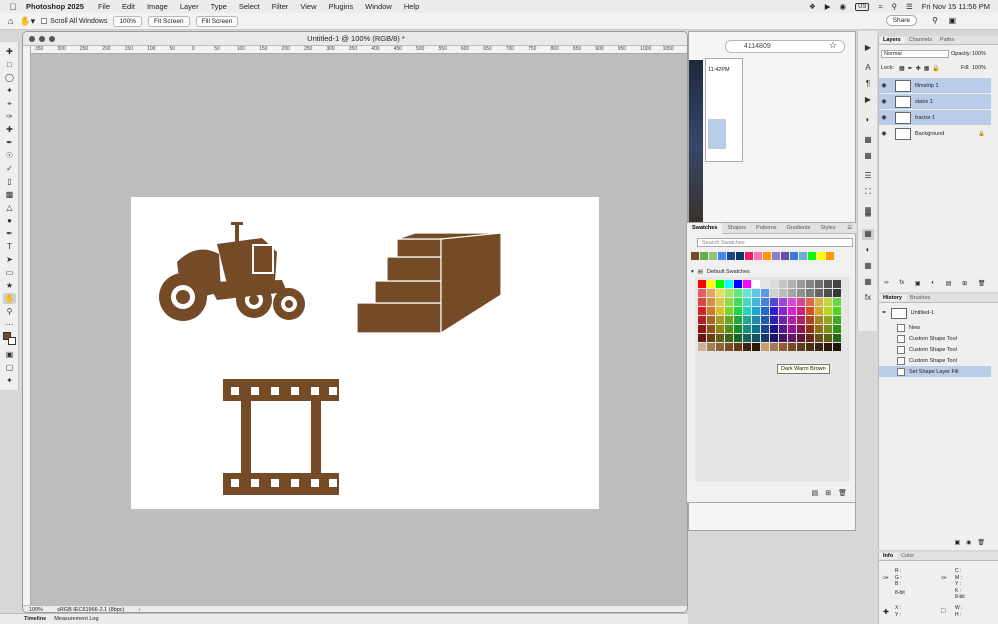 Image resolution: width=998 pixels, height=624 pixels. What do you see at coordinates (76, 619) in the screenshot?
I see `tab-measurement-log: Measurement Log` at bounding box center [76, 619].